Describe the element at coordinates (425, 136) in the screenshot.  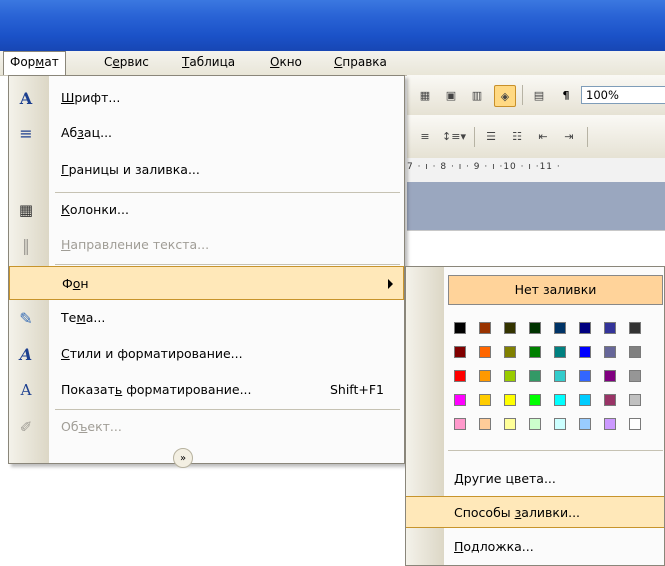
I see `justify-icon: ≡` at that location.